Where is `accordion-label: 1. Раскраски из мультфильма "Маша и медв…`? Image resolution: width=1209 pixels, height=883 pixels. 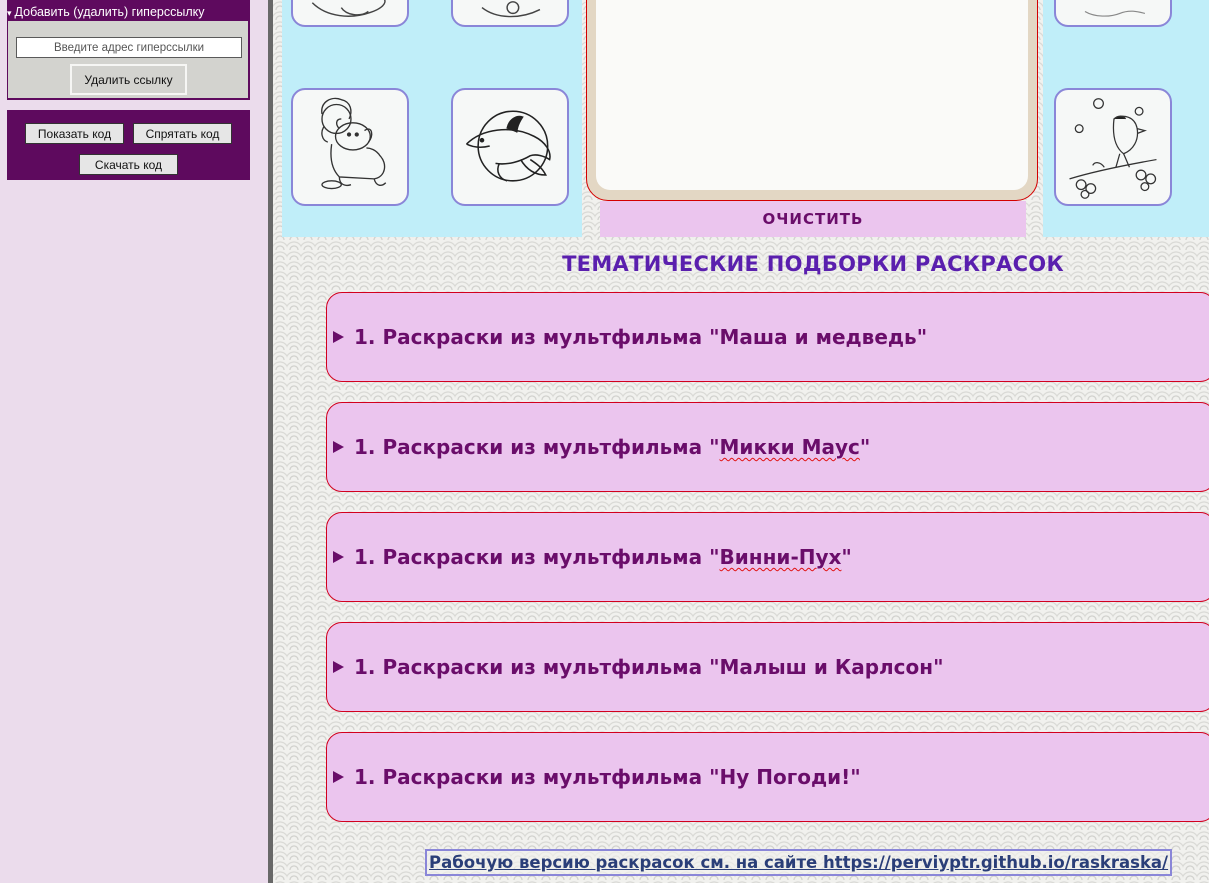
accordion-label: 1. Раскраски из мультфильма "Маша и медв… is located at coordinates (641, 337).